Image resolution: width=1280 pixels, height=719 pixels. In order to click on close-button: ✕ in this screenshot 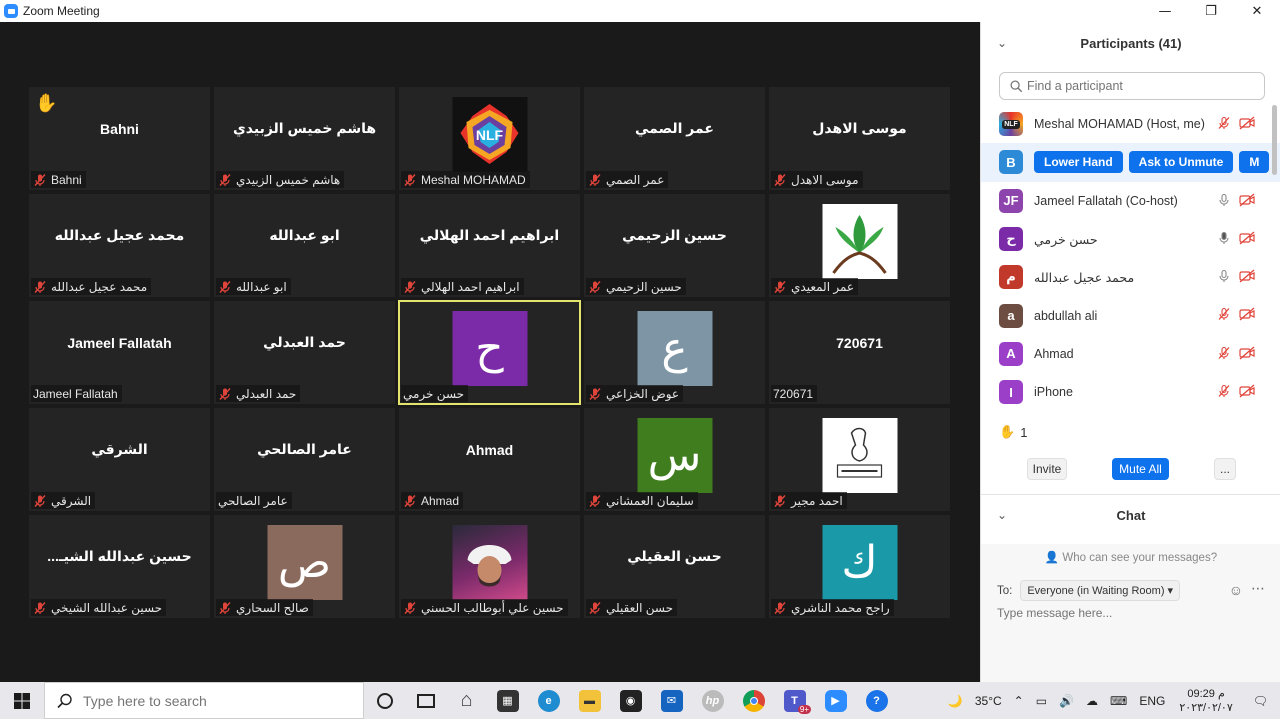, I will do `click(1257, 11)`.